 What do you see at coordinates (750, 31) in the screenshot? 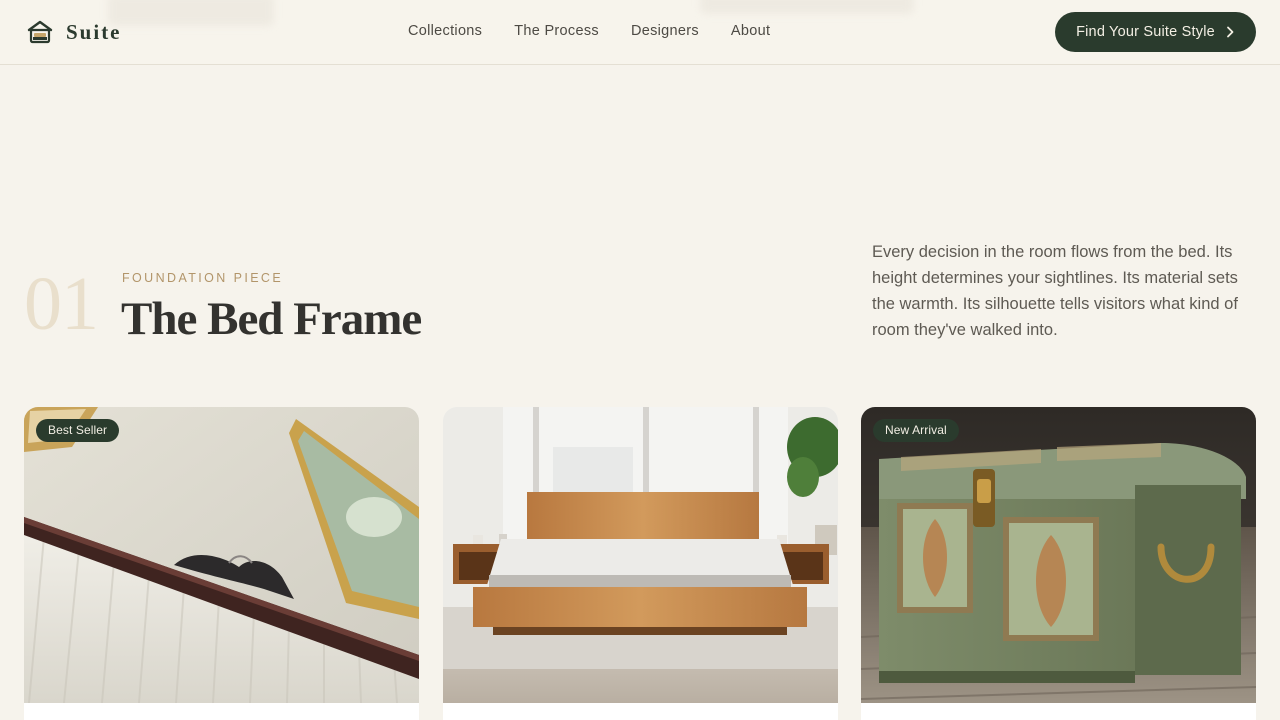
I see `nav-item-about: About` at bounding box center [750, 31].